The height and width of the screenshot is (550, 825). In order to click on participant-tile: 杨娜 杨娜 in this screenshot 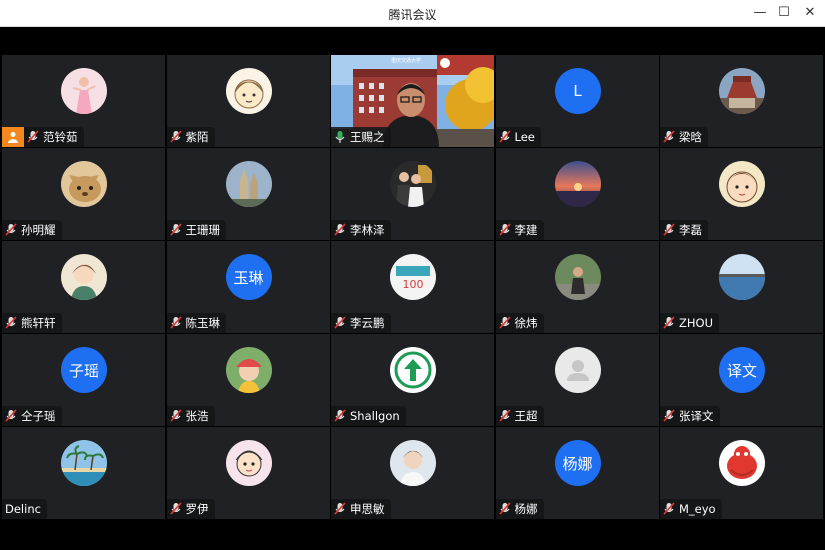, I will do `click(577, 473)`.